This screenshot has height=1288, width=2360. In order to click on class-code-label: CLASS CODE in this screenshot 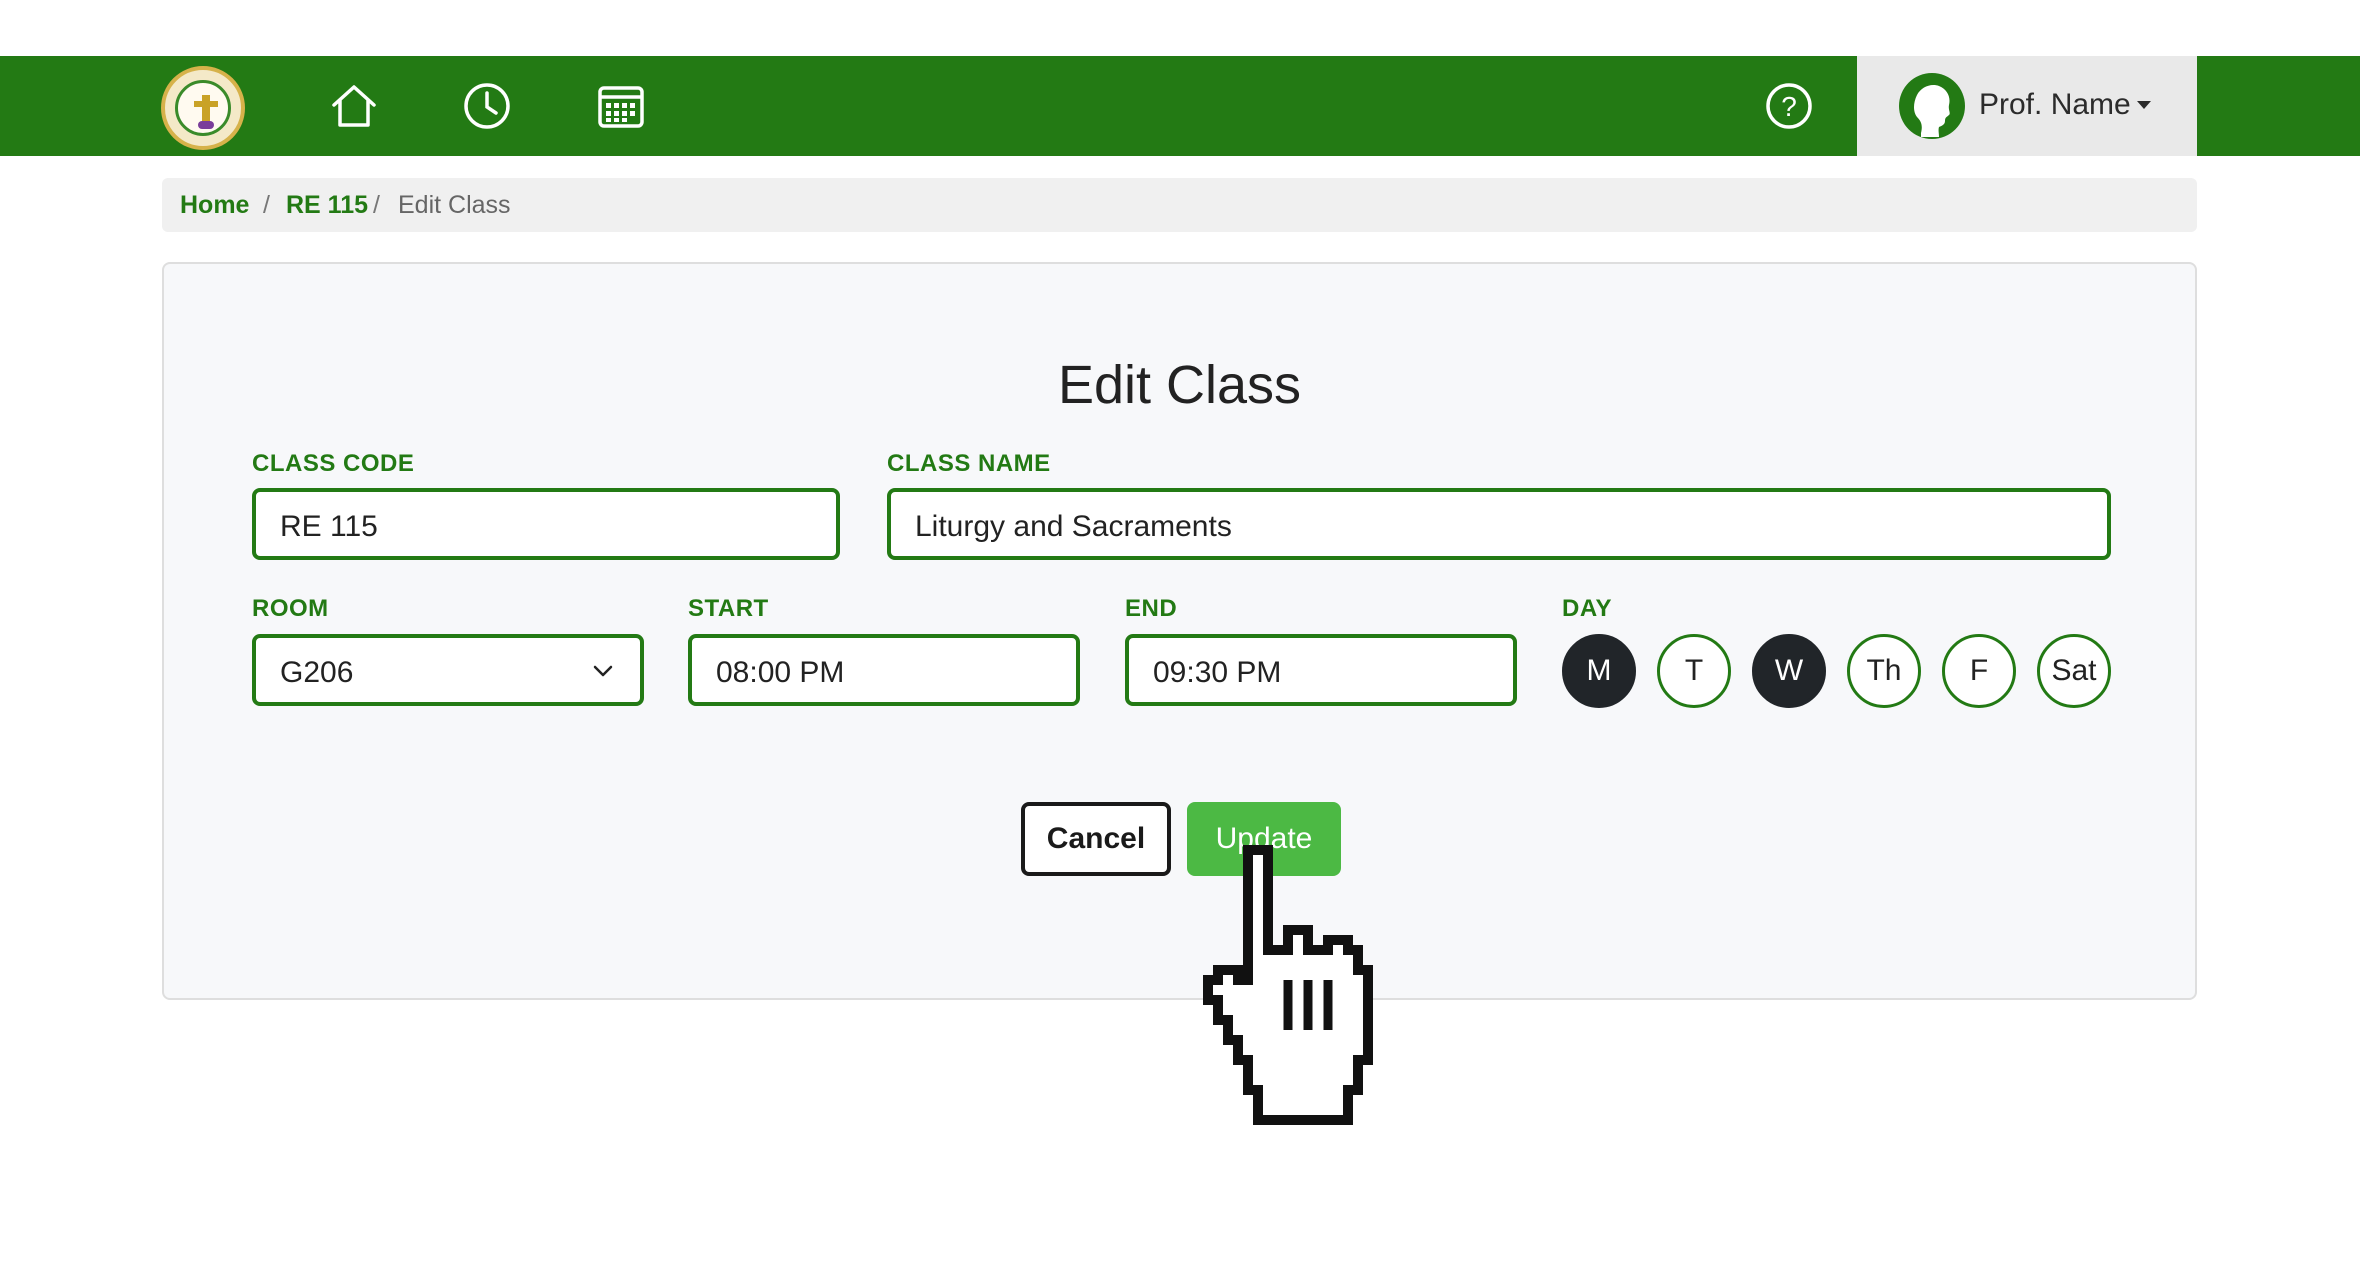, I will do `click(333, 463)`.